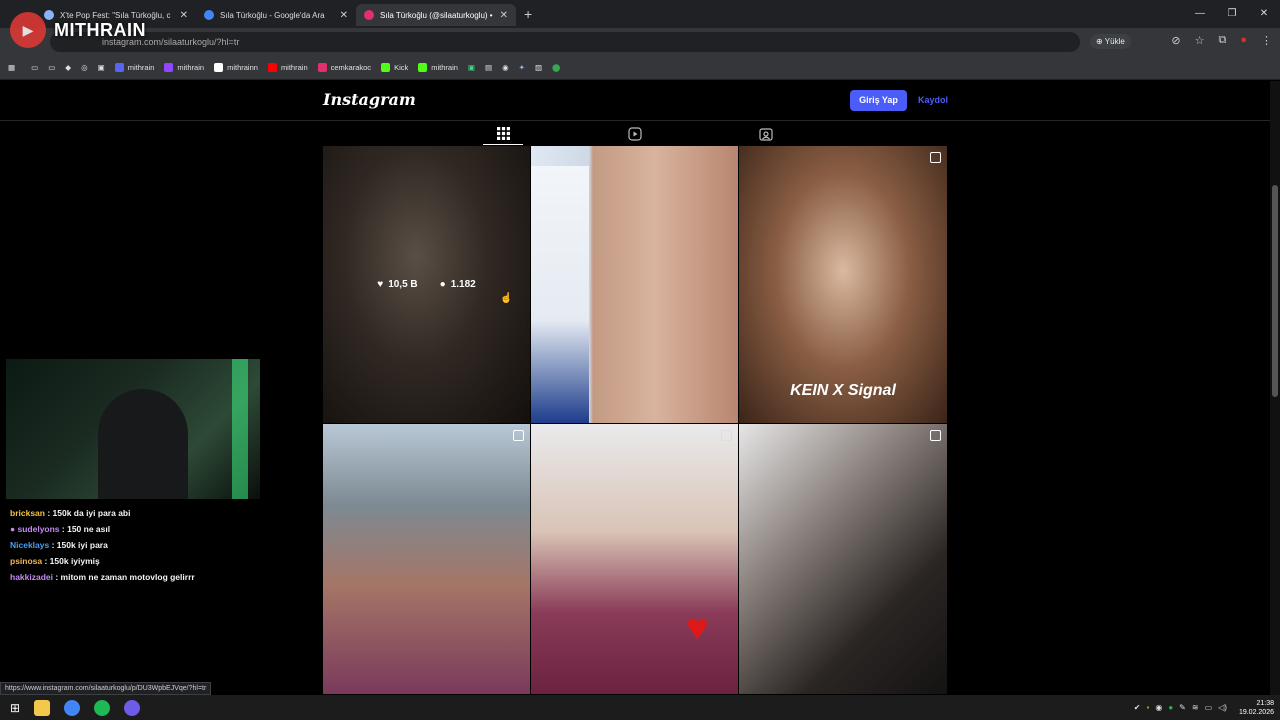  I want to click on spotify-tray-icon: ●, so click(1170, 707).